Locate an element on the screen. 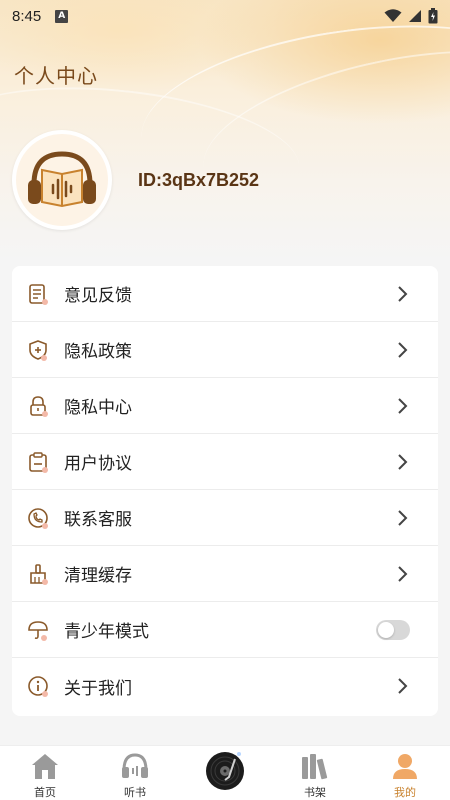 Image resolution: width=450 pixels, height=800 pixels. broom-icon is located at coordinates (38, 574).